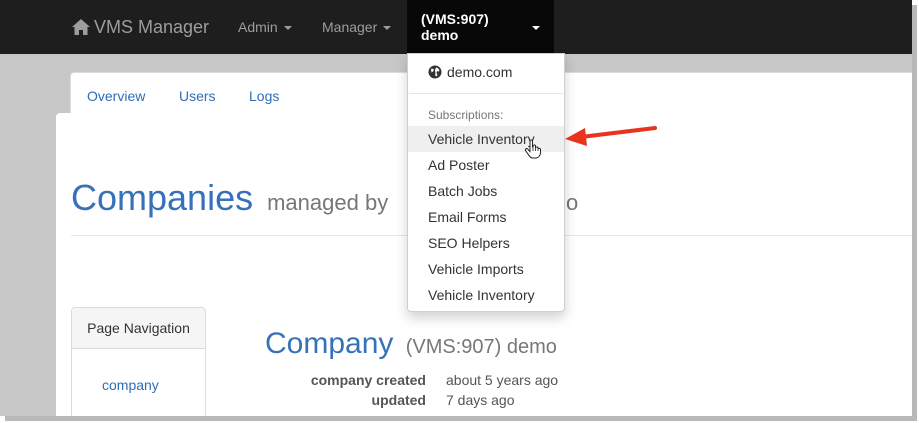  I want to click on company-updated-value: 7 days ago, so click(480, 400).